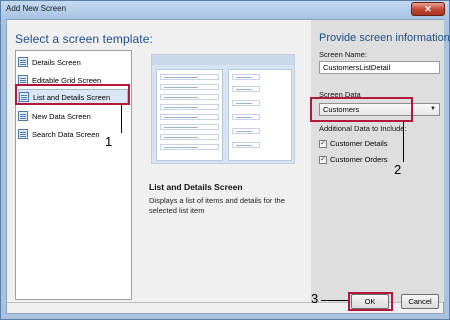  I want to click on callout-number-2: 2, so click(398, 169).